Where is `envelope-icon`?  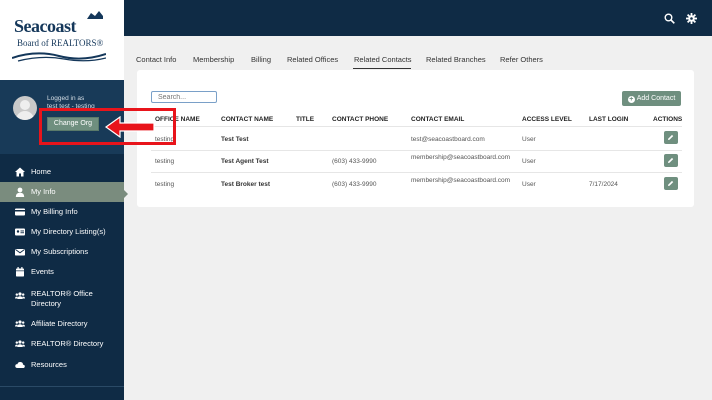 envelope-icon is located at coordinates (20, 252).